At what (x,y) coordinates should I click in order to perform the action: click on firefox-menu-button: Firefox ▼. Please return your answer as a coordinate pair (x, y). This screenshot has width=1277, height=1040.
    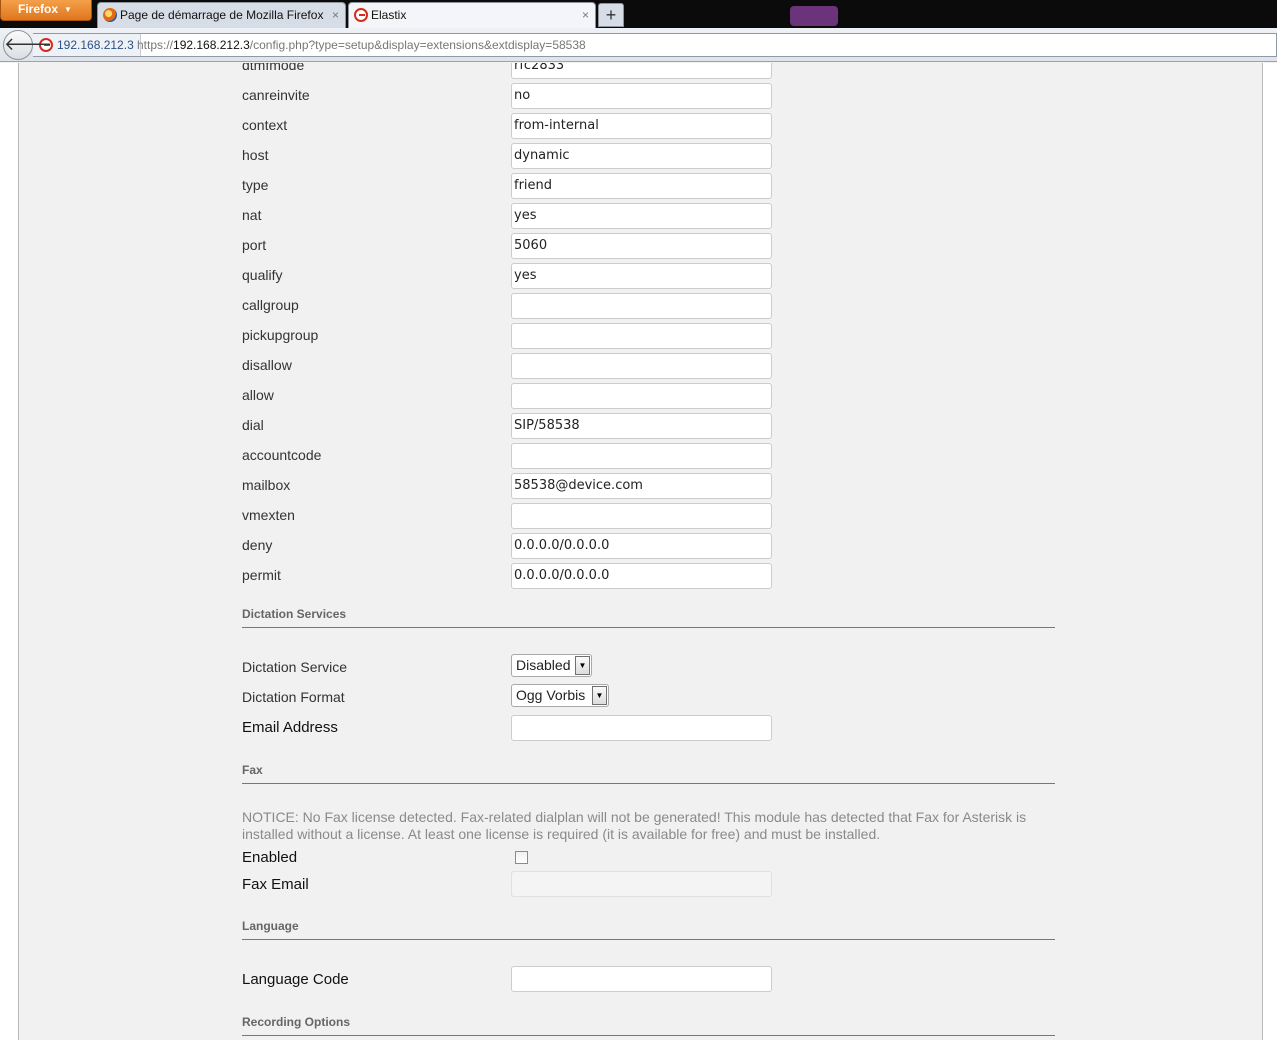
    Looking at the image, I should click on (46, 10).